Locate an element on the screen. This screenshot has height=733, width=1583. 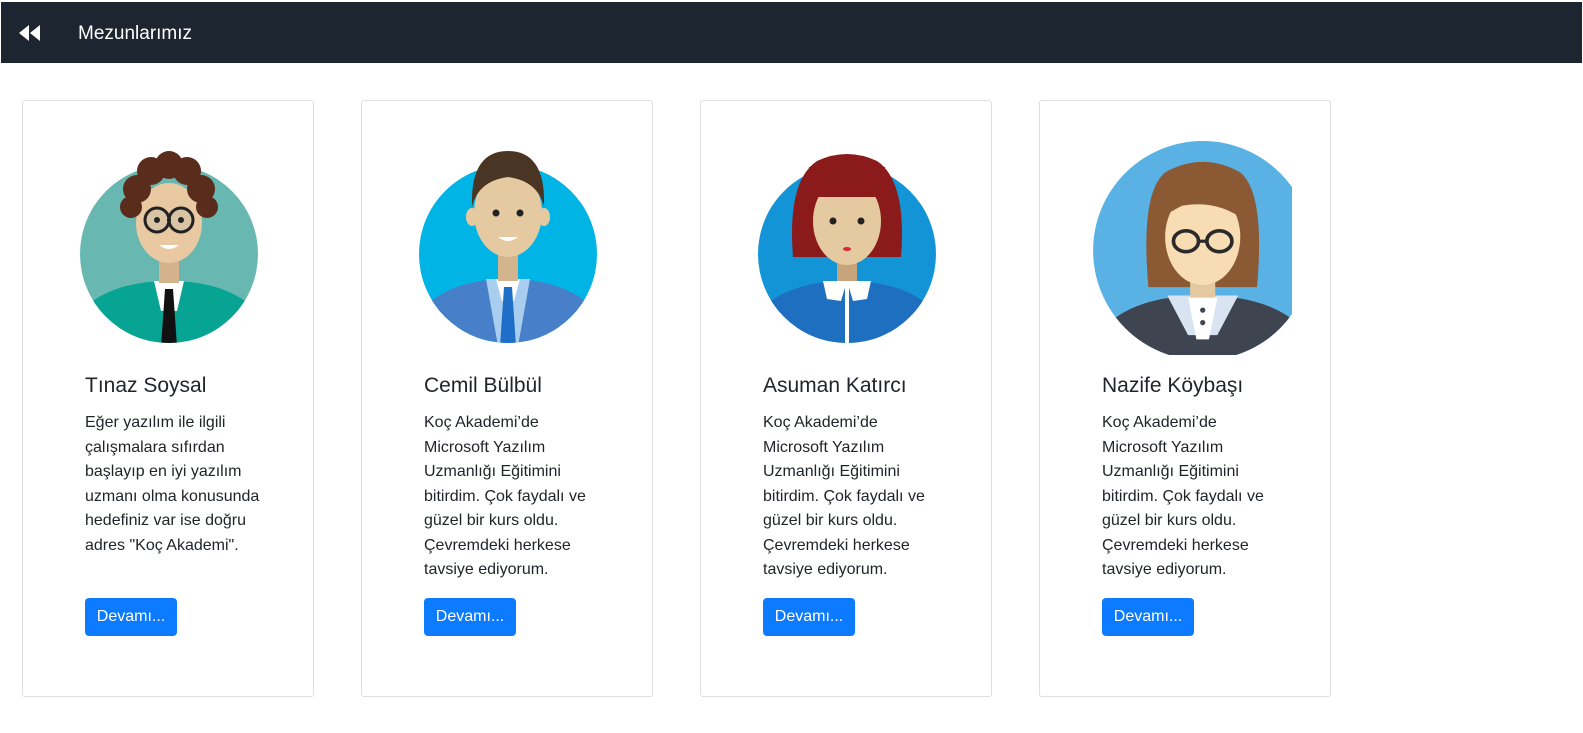
rewind-icon is located at coordinates (29, 33).